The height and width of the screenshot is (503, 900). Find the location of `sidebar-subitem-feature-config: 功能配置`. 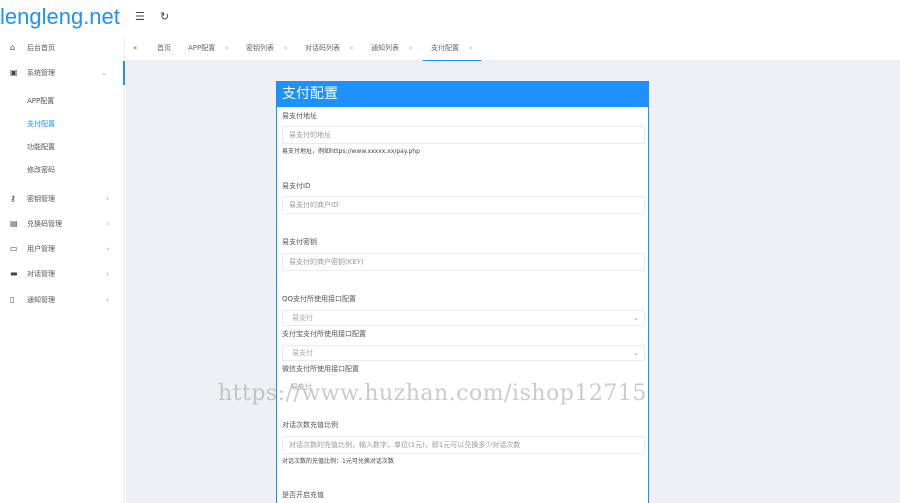

sidebar-subitem-feature-config: 功能配置 is located at coordinates (41, 147).